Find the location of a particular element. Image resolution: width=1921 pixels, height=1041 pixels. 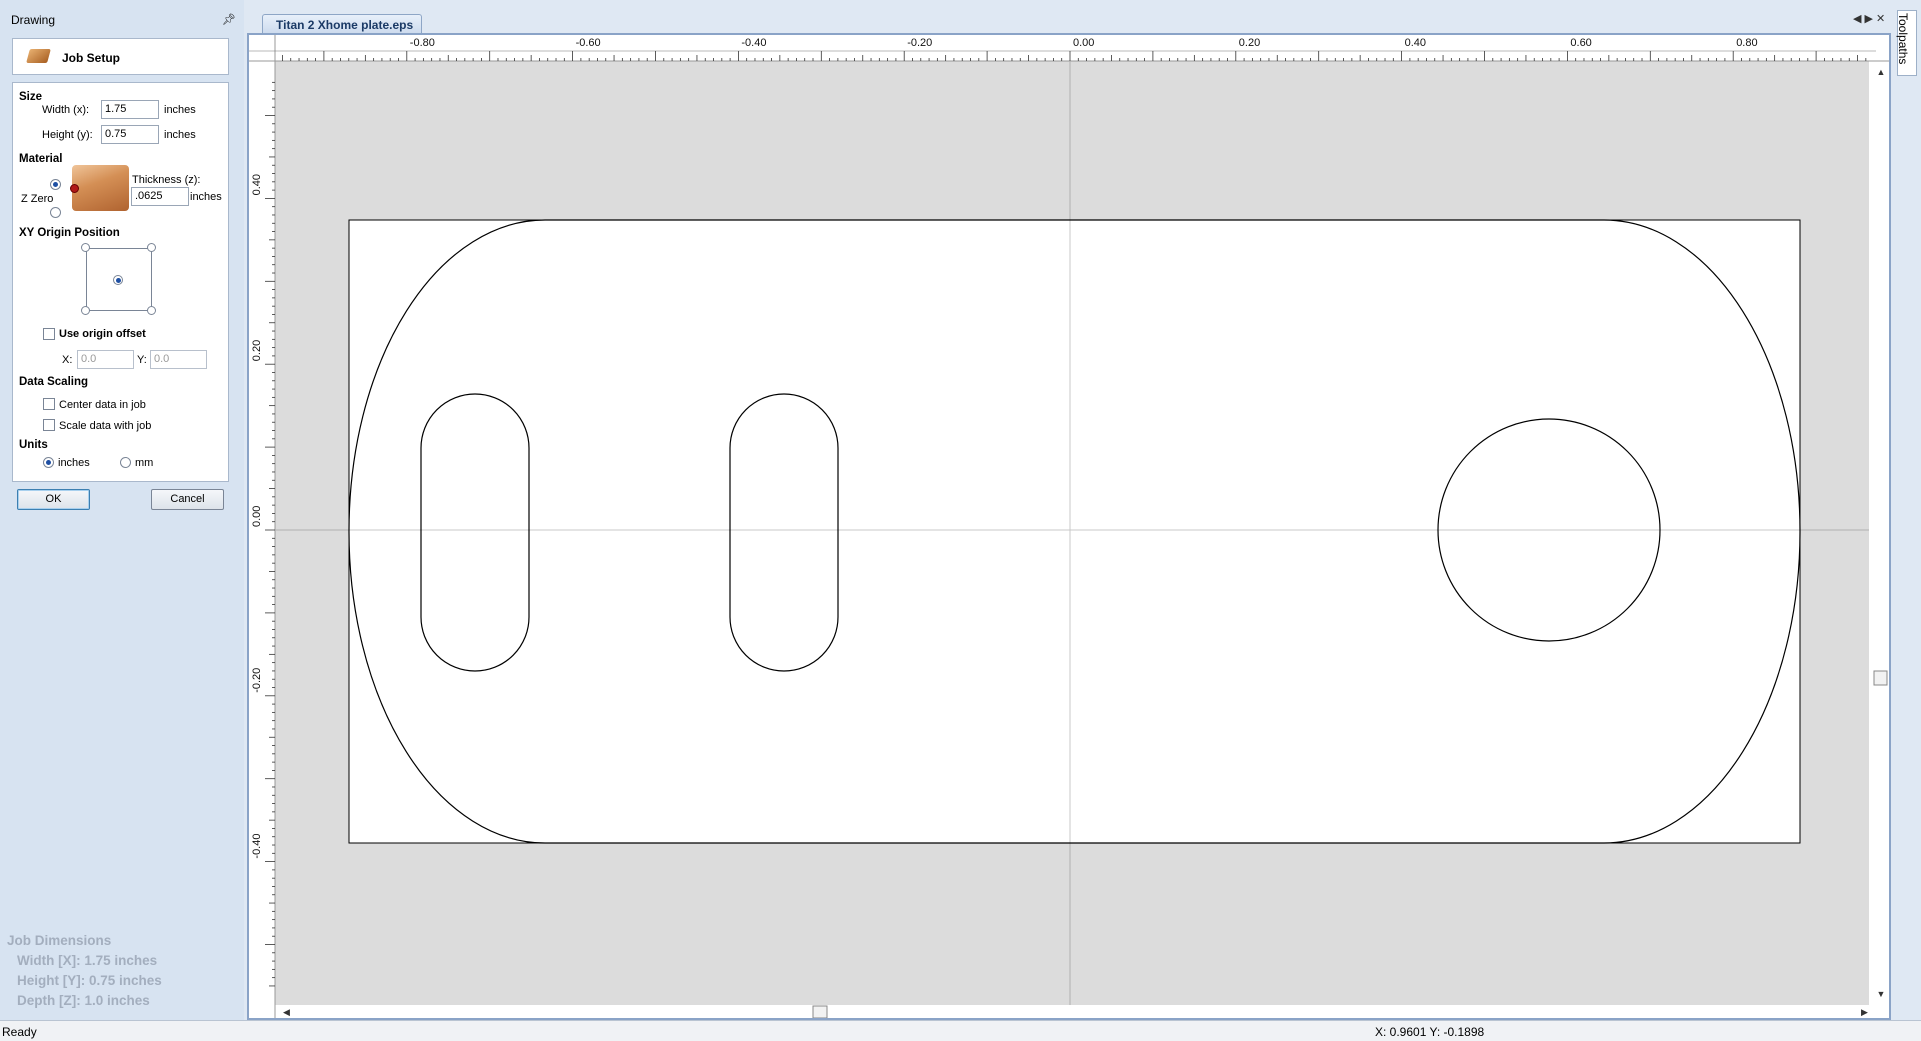

ruler-x-label: 0.80 is located at coordinates (1746, 43).